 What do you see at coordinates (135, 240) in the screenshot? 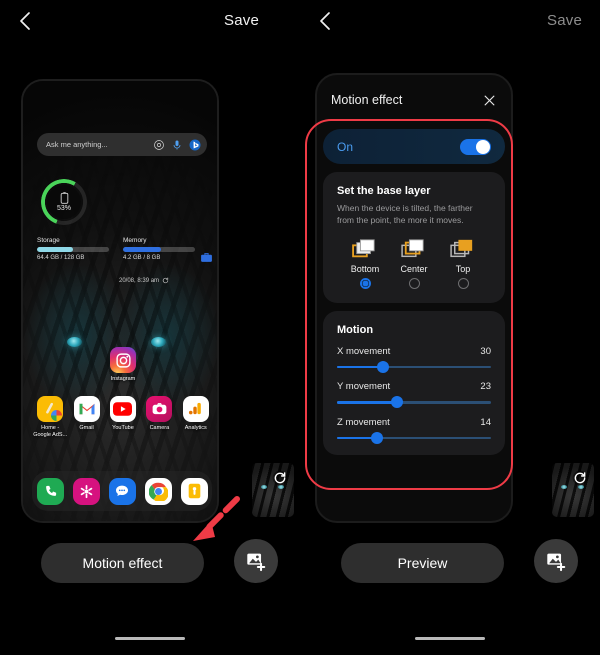
I see `memory-title: Memory` at bounding box center [135, 240].